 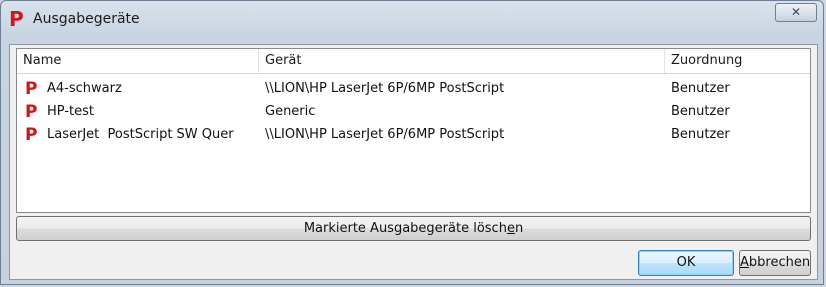 What do you see at coordinates (737, 61) in the screenshot?
I see `column-header-assignment: Zuordnung` at bounding box center [737, 61].